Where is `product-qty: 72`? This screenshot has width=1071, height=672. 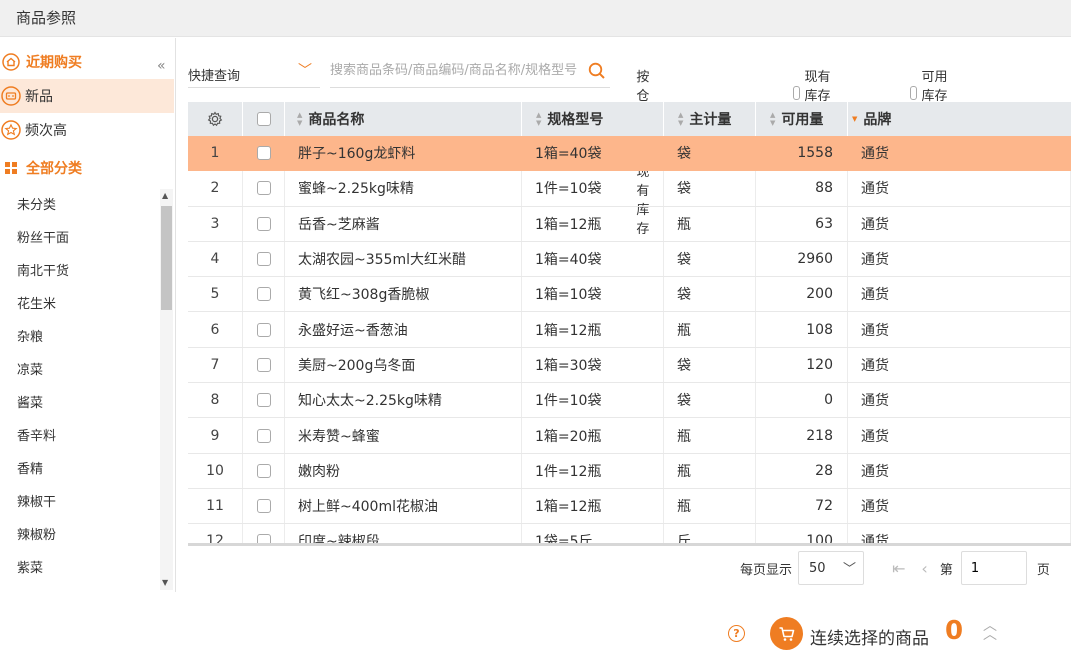 product-qty: 72 is located at coordinates (802, 506).